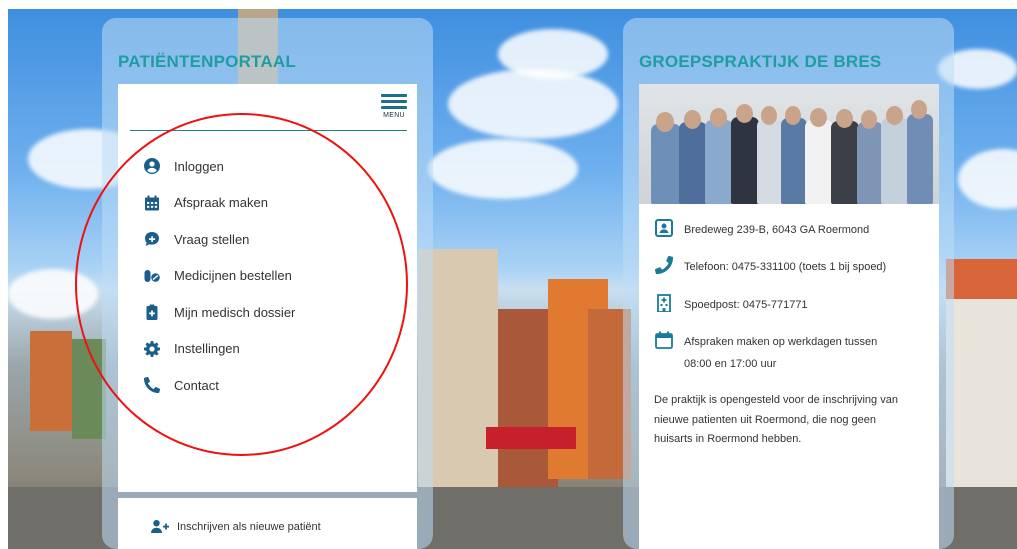 The height and width of the screenshot is (549, 1017). What do you see at coordinates (760, 61) in the screenshot?
I see `panel-title: GROEPSPRAKTIJK DE BRES` at bounding box center [760, 61].